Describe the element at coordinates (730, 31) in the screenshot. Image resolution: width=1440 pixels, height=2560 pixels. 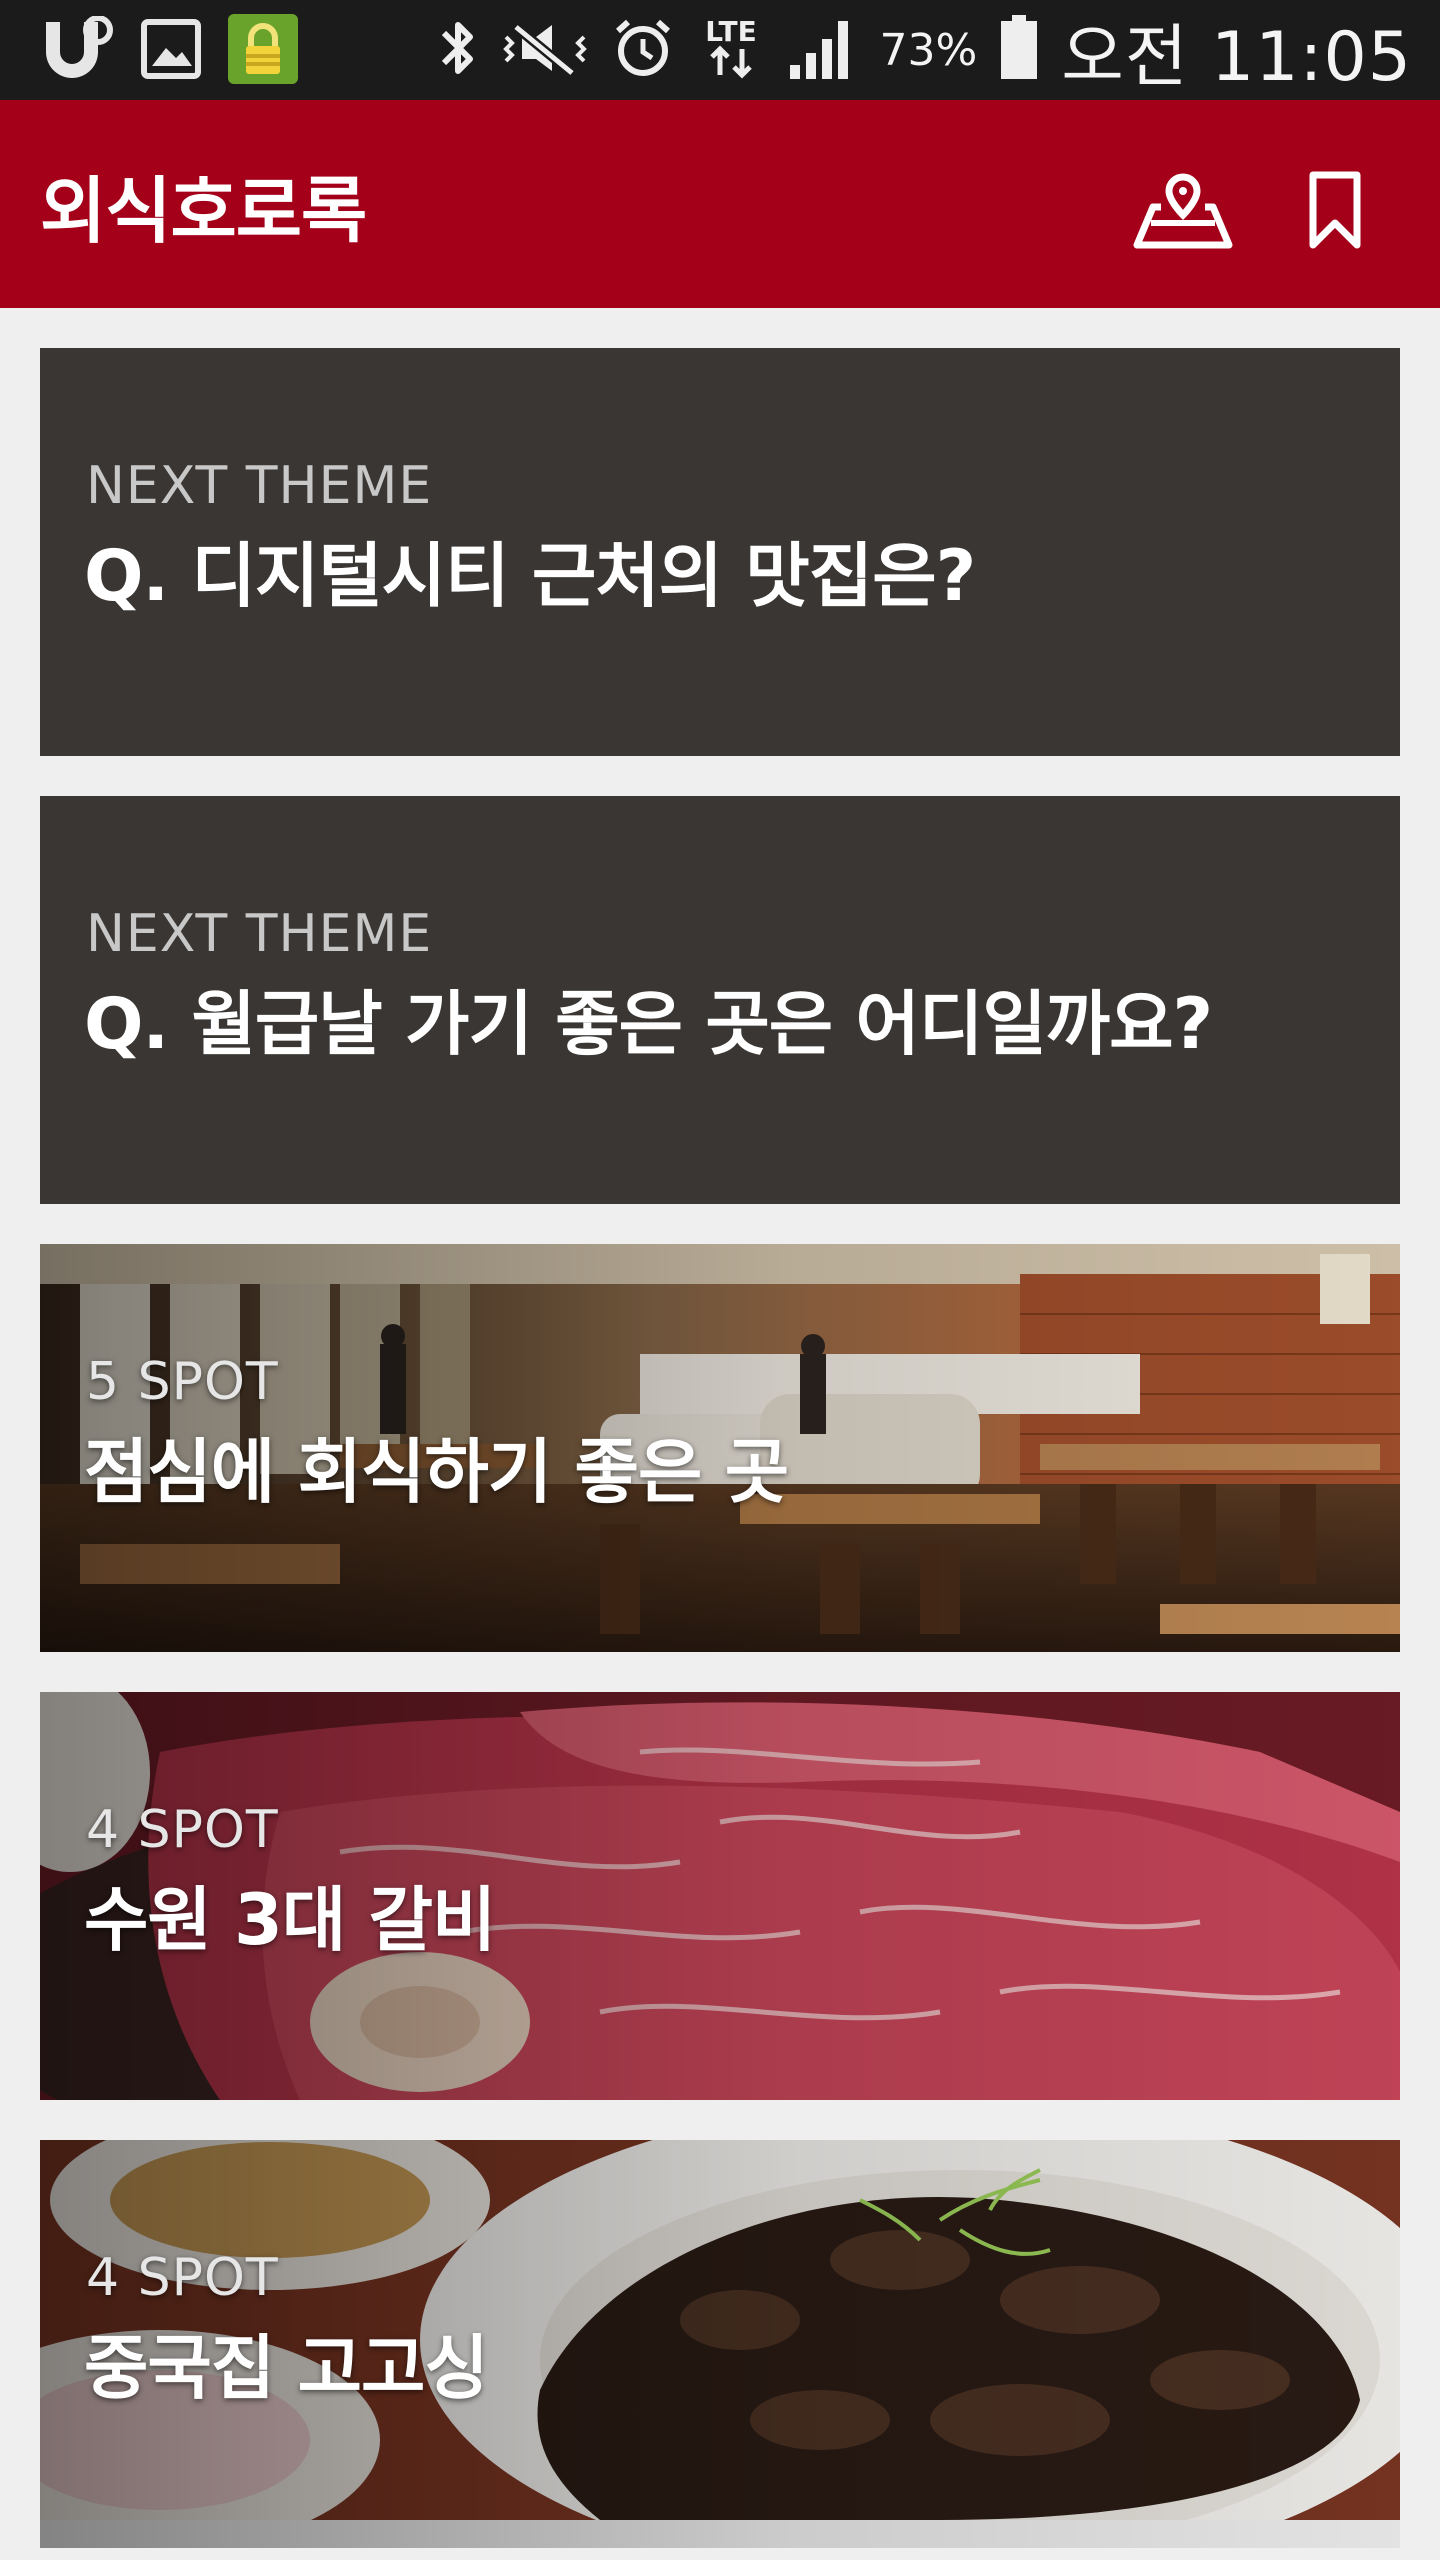
I see `lte-label: LTE` at that location.